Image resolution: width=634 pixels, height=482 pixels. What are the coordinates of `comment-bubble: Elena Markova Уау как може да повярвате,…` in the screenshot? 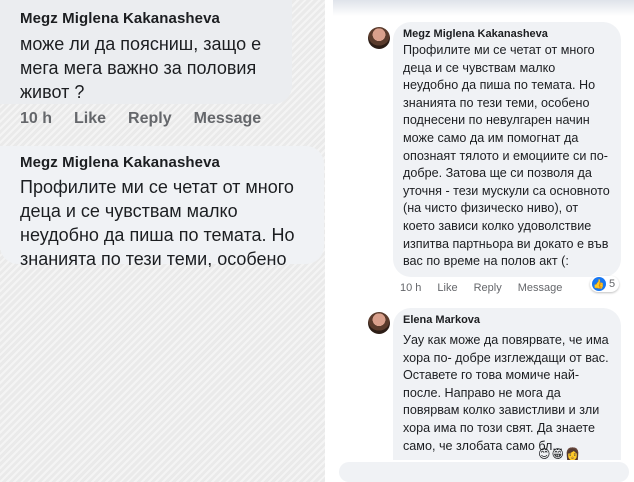 It's located at (507, 395).